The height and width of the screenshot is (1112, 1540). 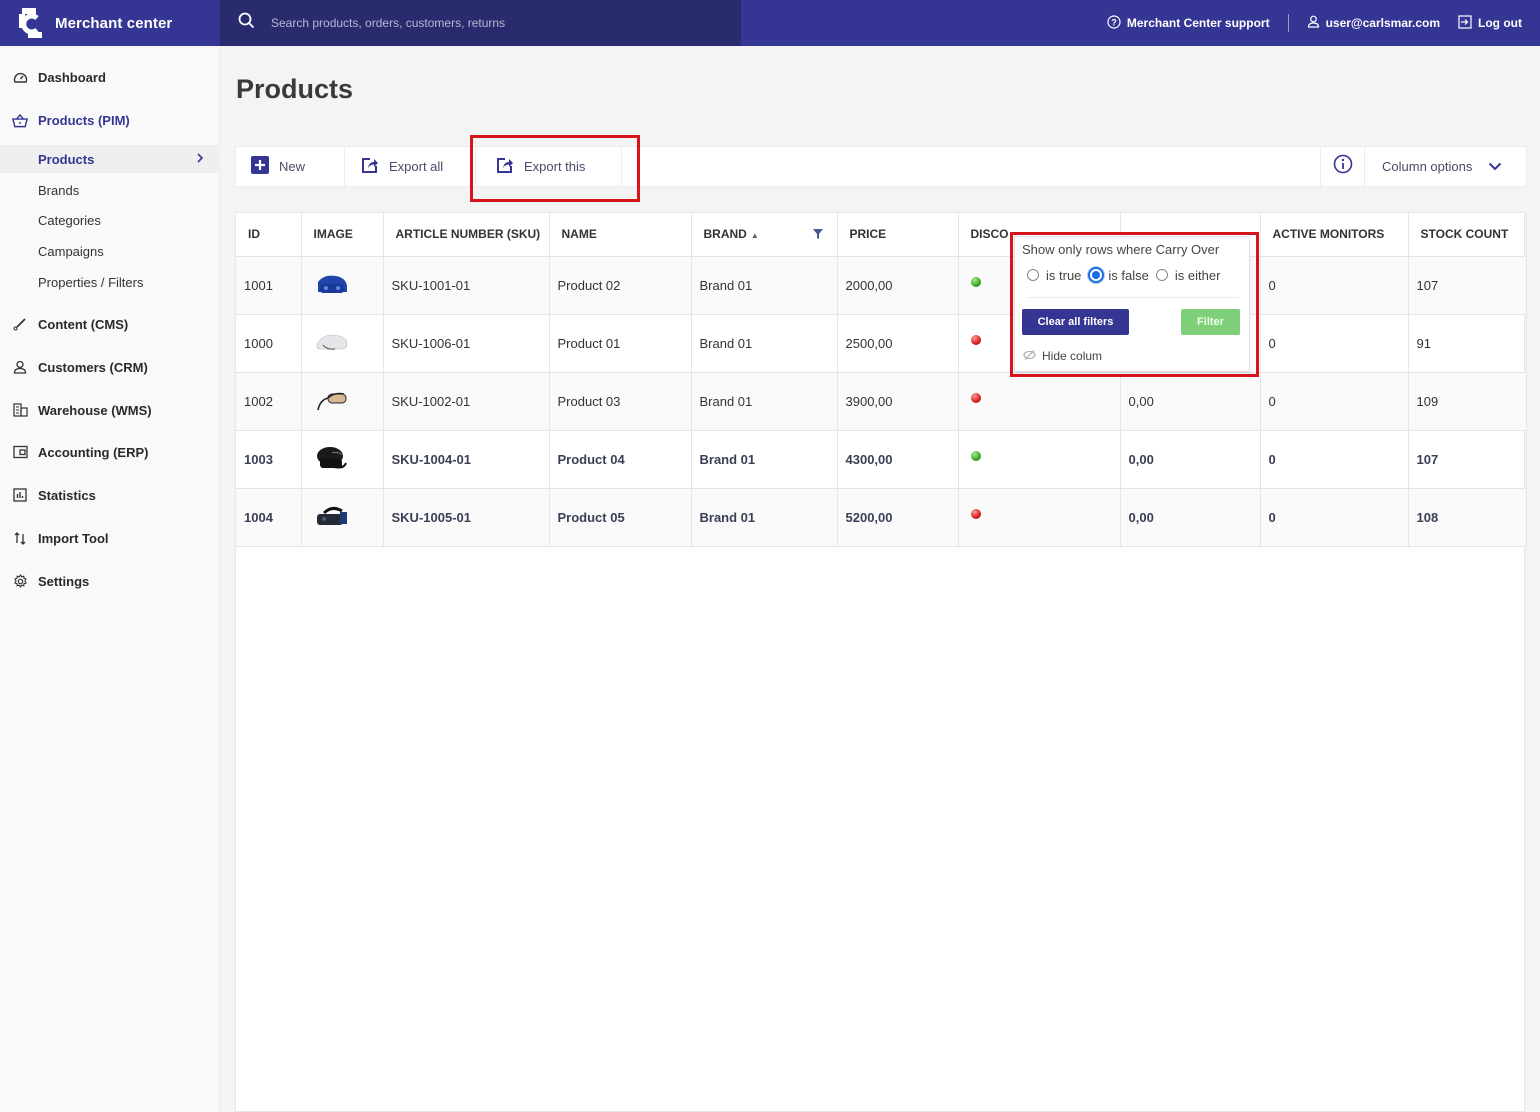 What do you see at coordinates (1064, 275) in the screenshot?
I see `radio-label: is true` at bounding box center [1064, 275].